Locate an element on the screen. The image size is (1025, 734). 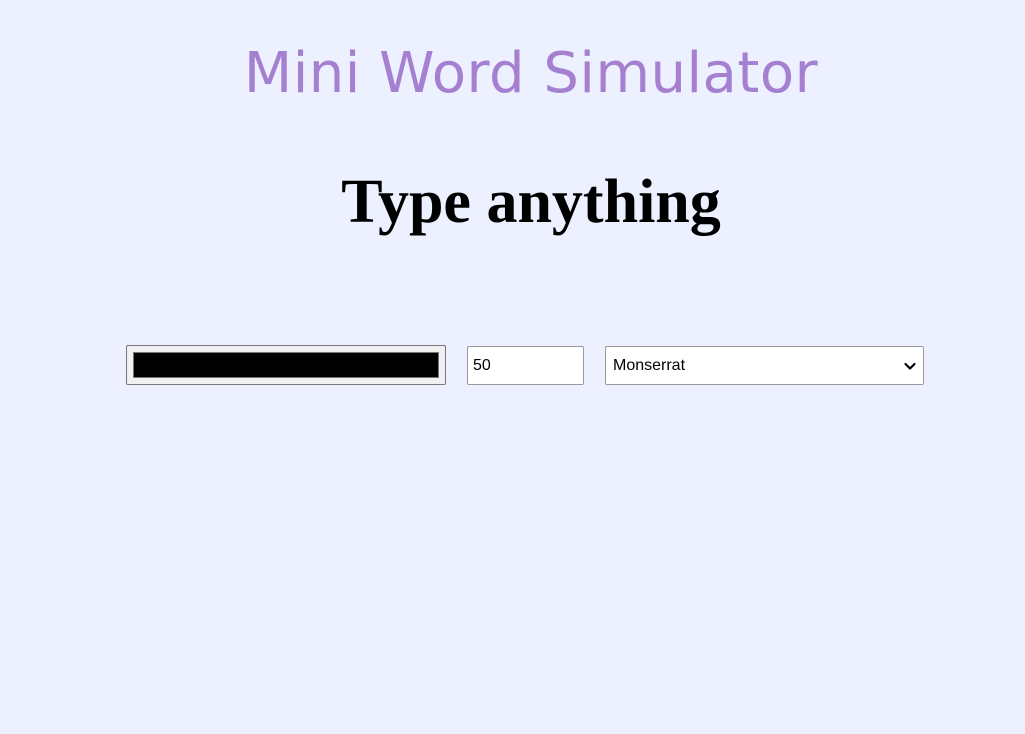
font-size-input is located at coordinates (525, 365).